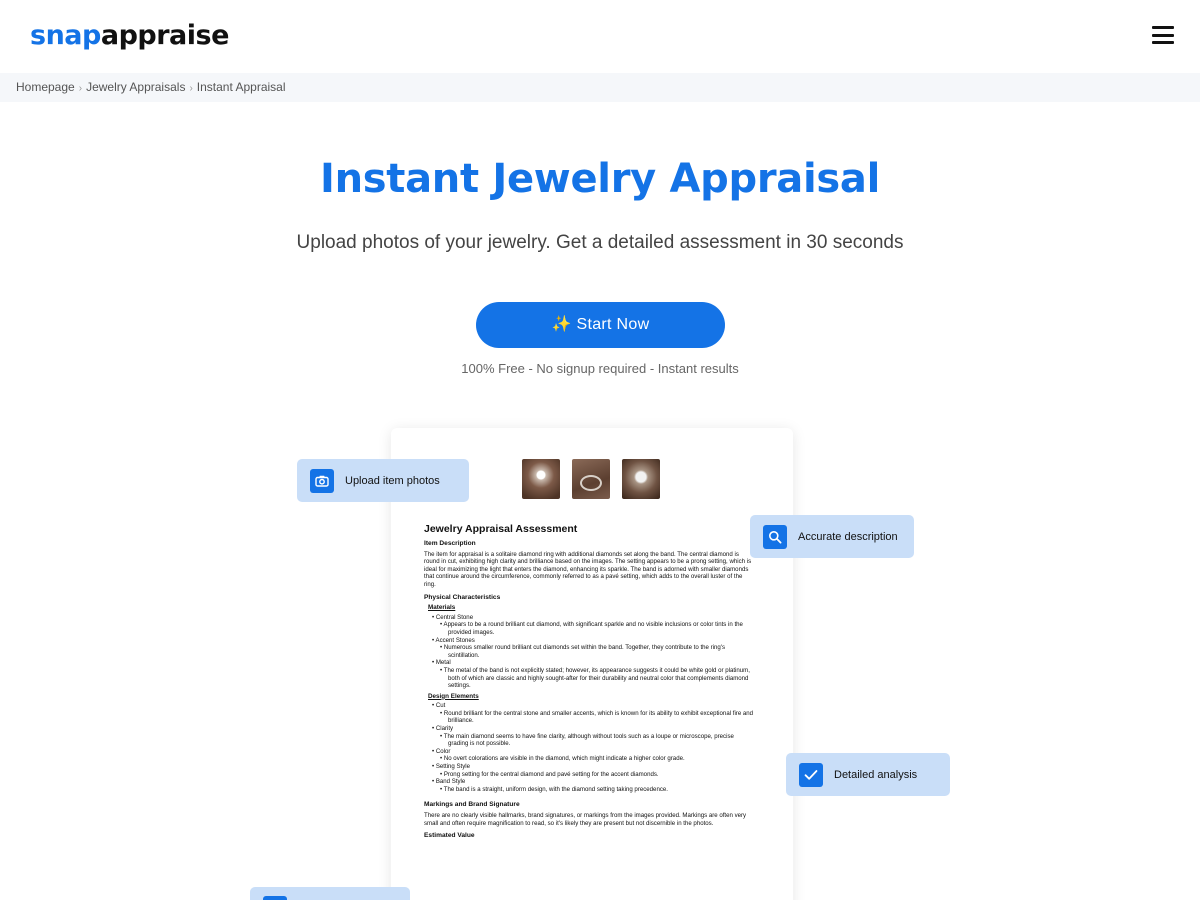 The width and height of the screenshot is (1200, 900). What do you see at coordinates (593, 641) in the screenshot?
I see `list-item: Accent Stones` at bounding box center [593, 641].